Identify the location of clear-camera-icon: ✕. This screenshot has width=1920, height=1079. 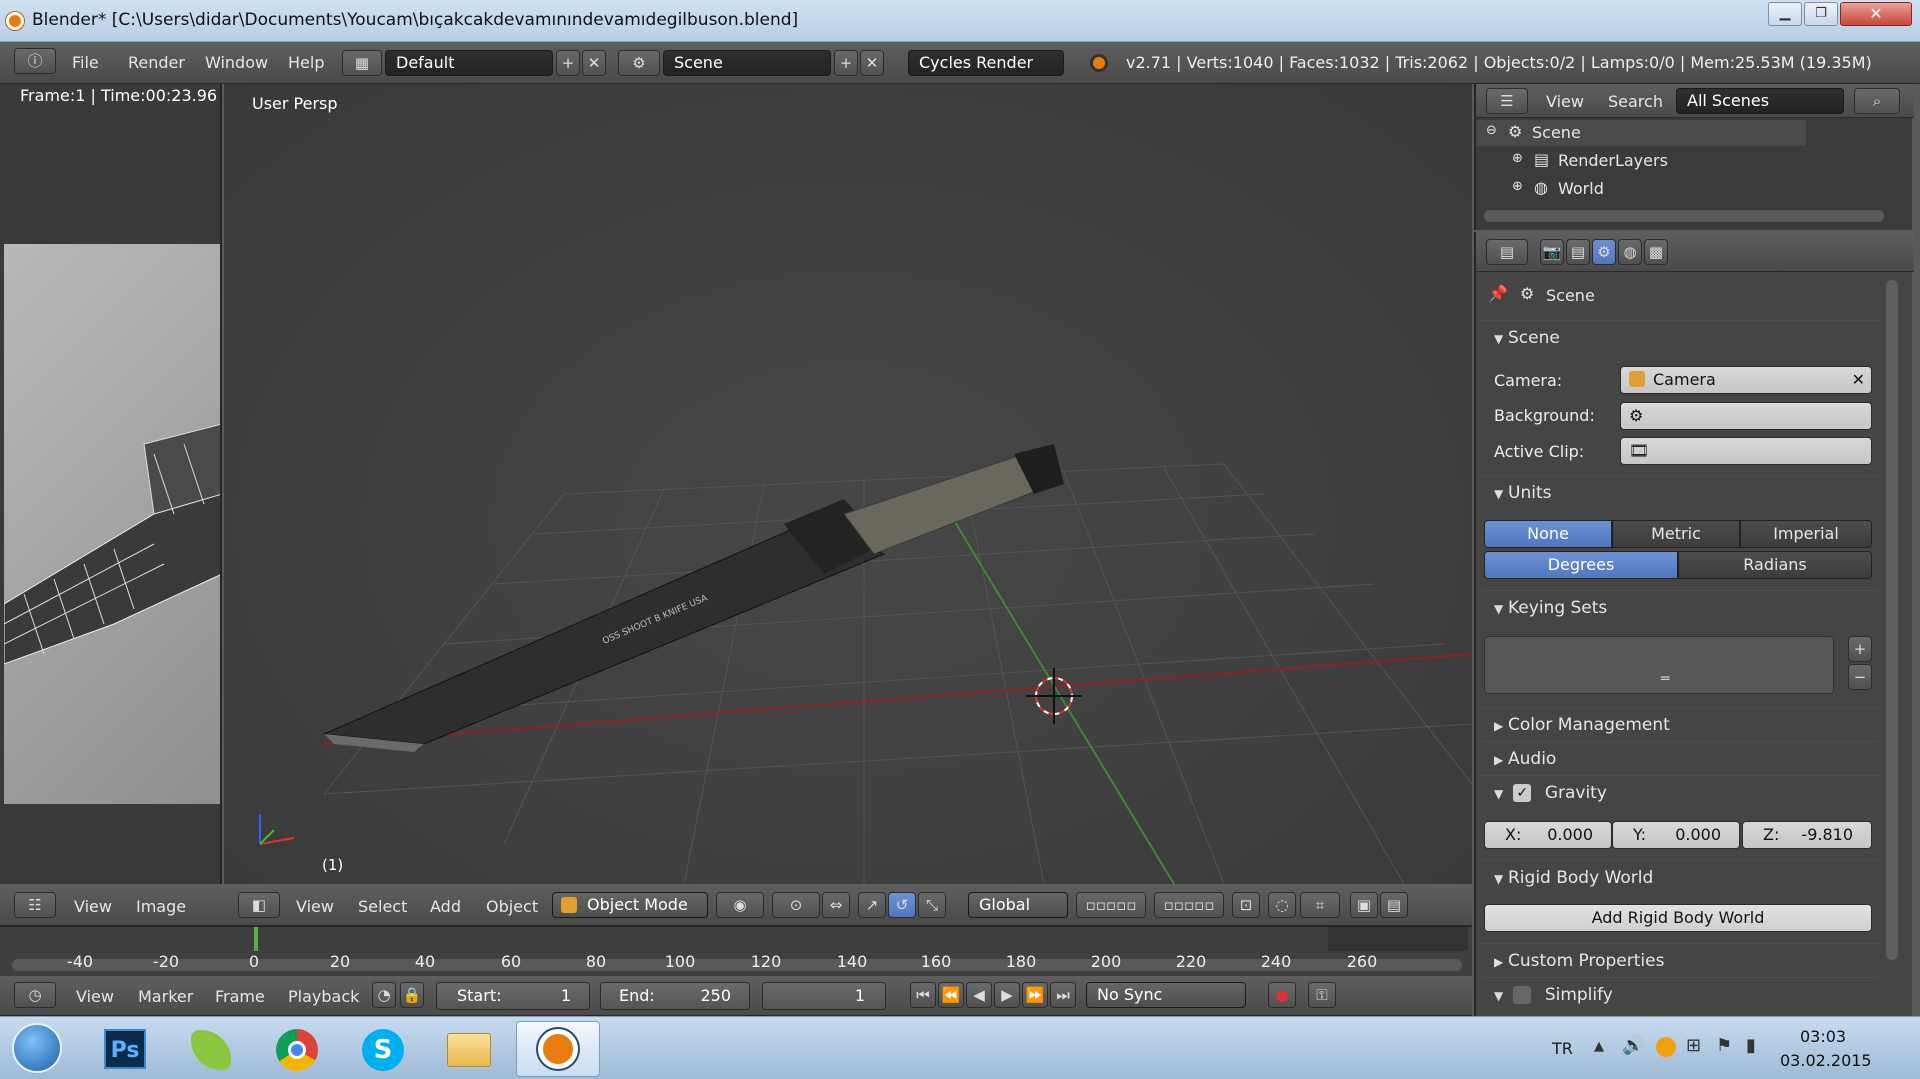
(1858, 380).